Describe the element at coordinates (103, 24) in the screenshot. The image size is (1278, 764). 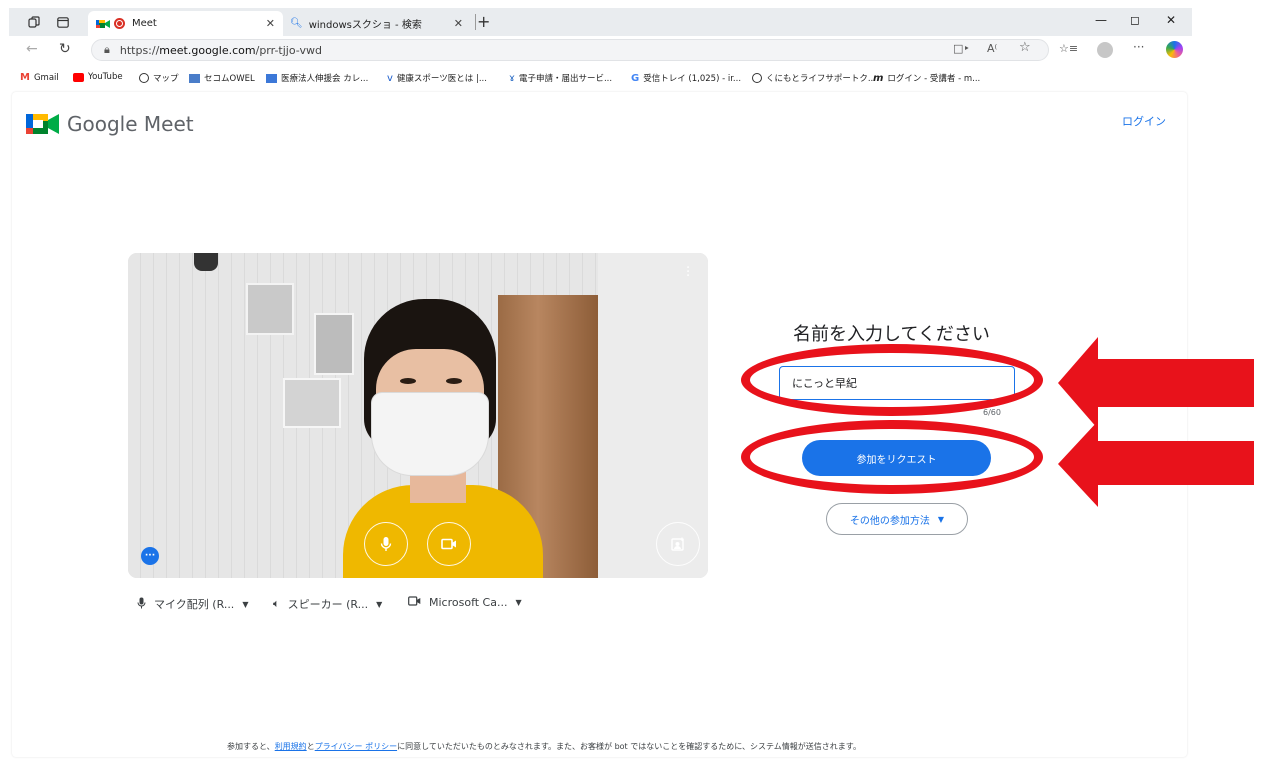
I see `meet-favicon-icon` at that location.